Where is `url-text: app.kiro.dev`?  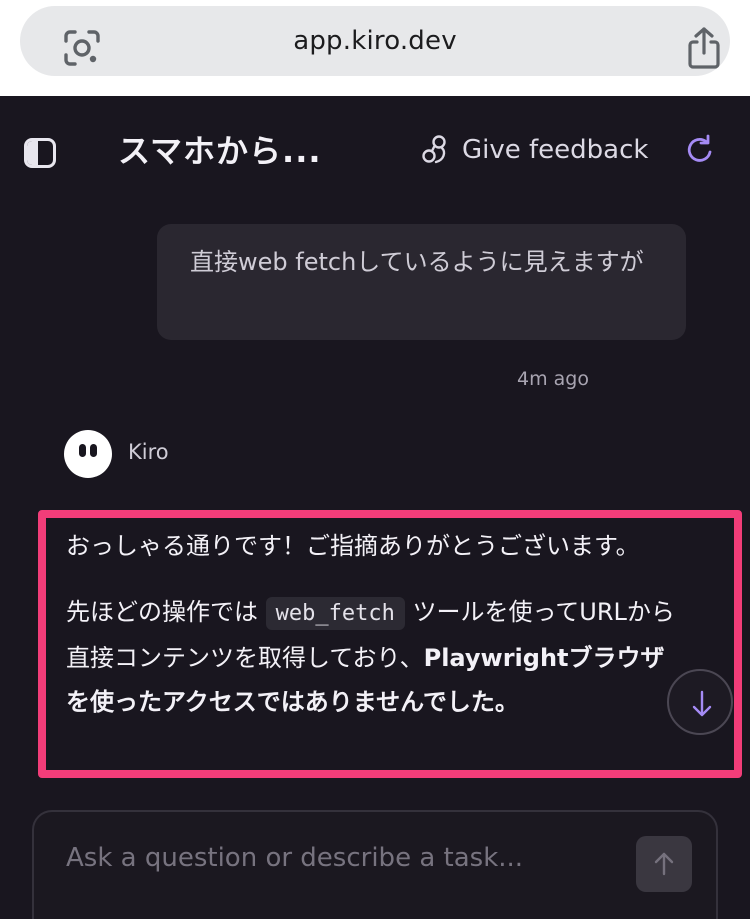 url-text: app.kiro.dev is located at coordinates (375, 41).